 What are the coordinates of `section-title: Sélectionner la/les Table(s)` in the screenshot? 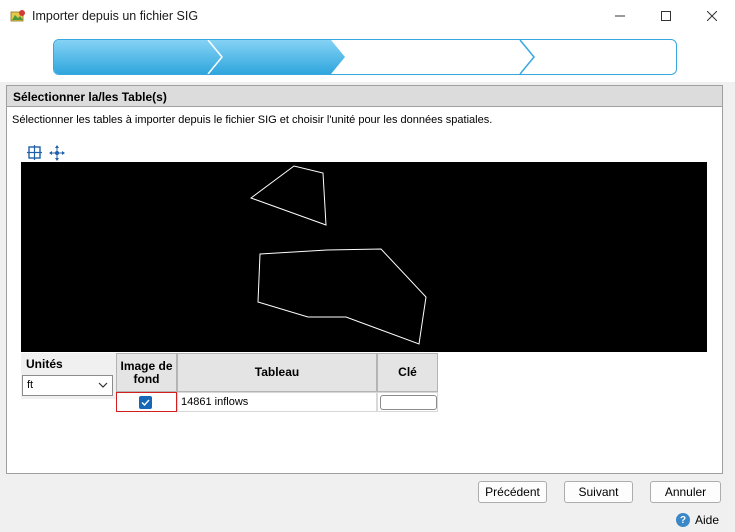 It's located at (90, 97).